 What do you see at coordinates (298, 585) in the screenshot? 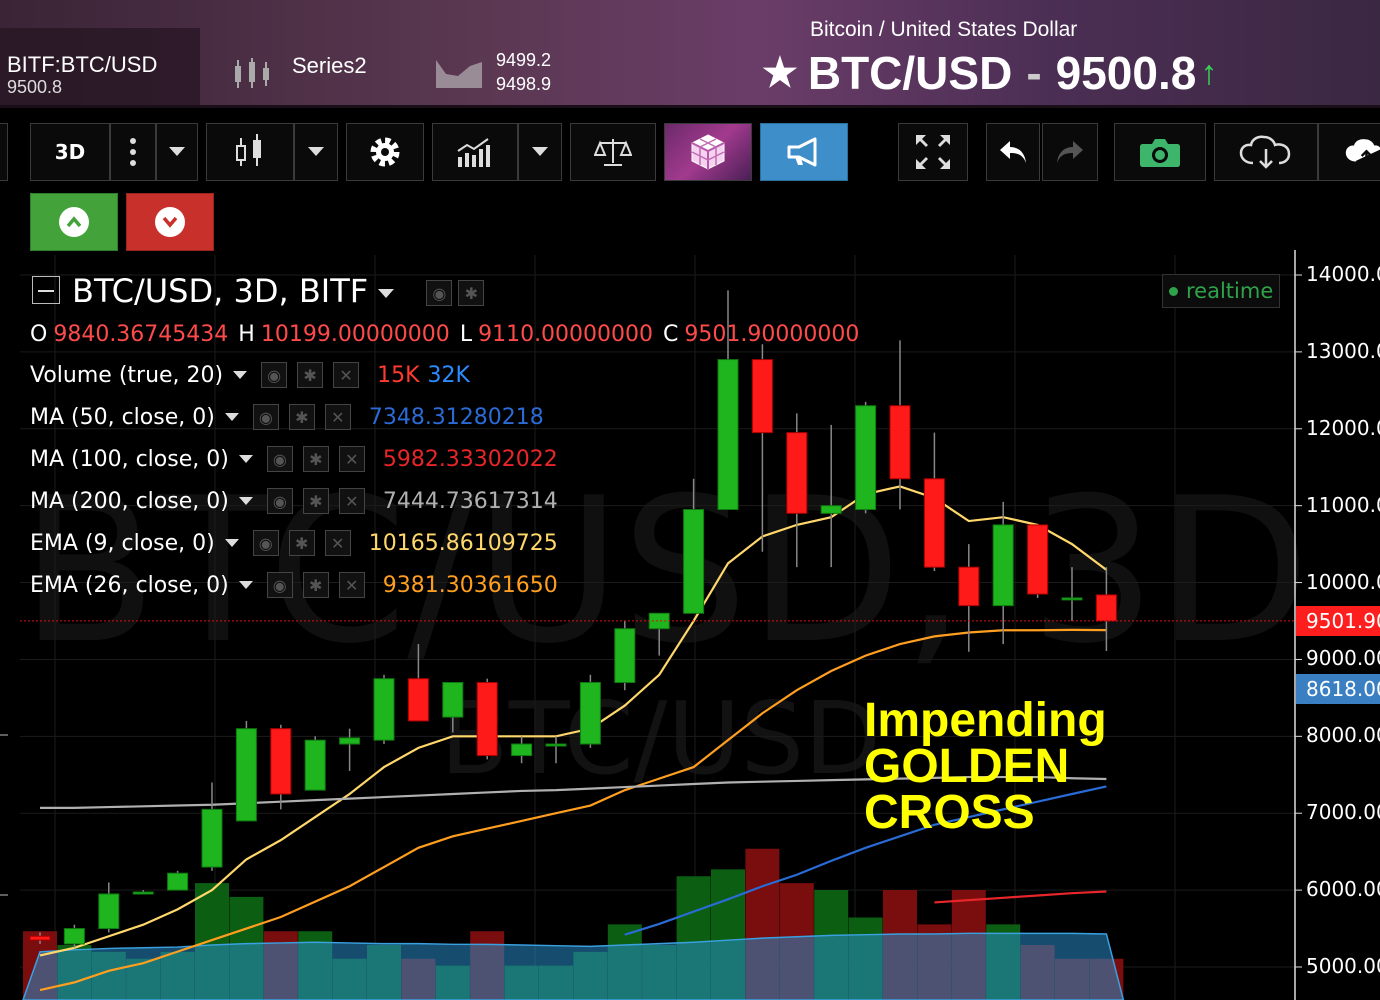
I see `indicator-row: EMA (26, close, 0) ◉ ✱ ✕ 9381.30361650` at bounding box center [298, 585].